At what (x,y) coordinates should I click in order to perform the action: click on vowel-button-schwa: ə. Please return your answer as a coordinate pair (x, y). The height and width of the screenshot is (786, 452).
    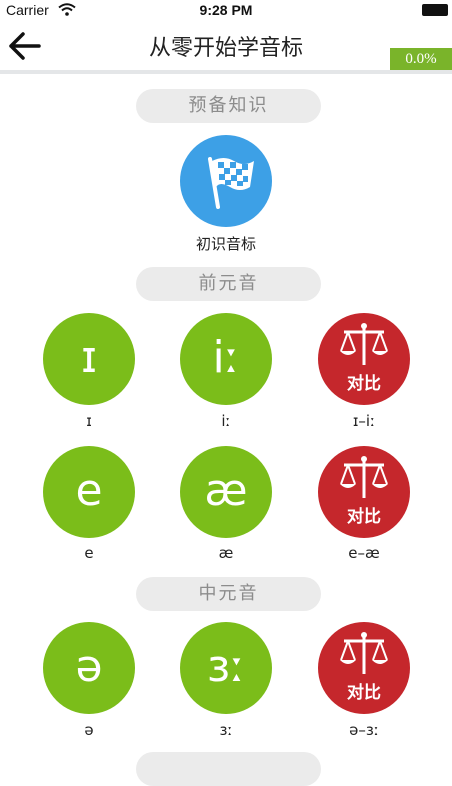
    Looking at the image, I should click on (89, 668).